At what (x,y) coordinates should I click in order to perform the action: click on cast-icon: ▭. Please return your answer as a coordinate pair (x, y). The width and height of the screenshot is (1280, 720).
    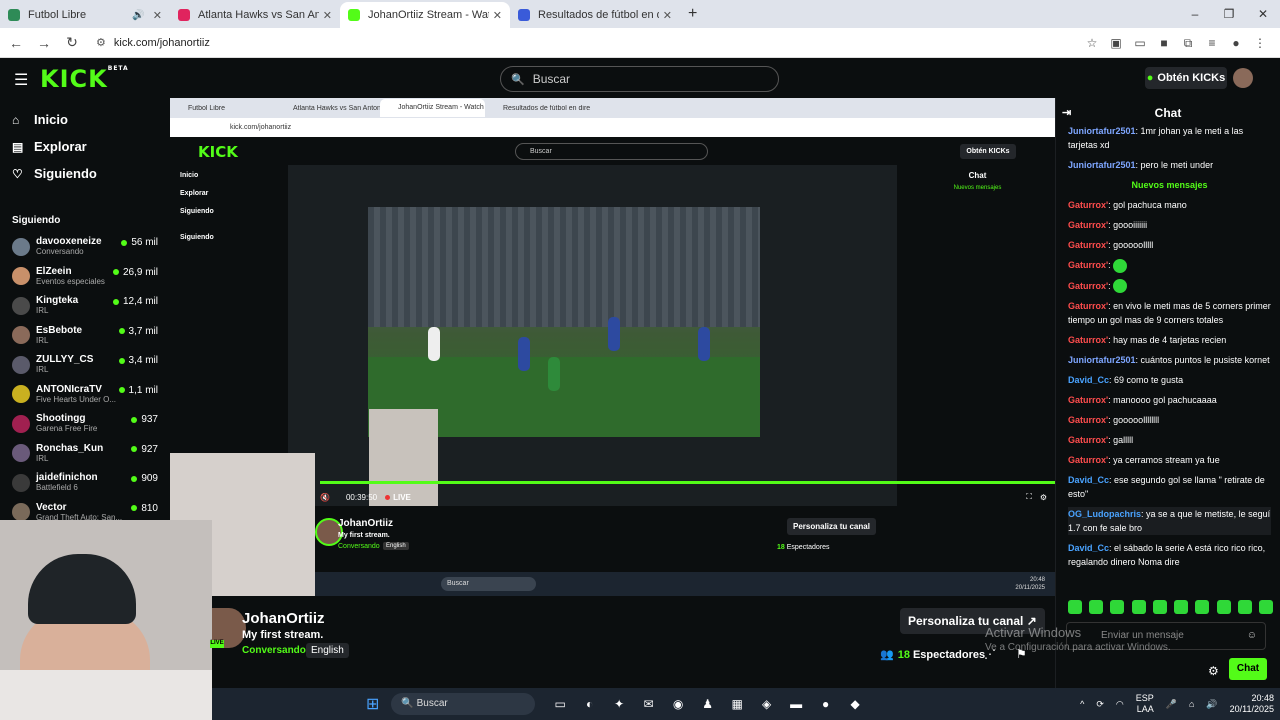
    Looking at the image, I should click on (1140, 43).